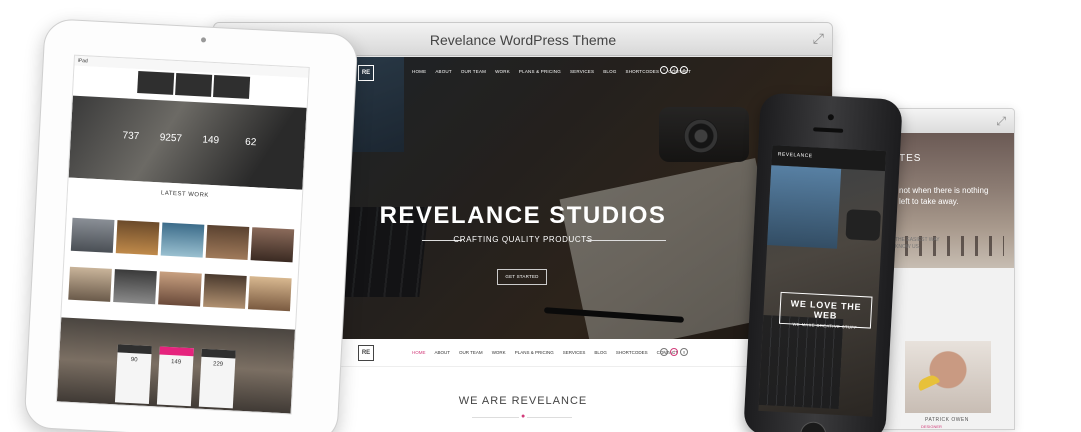 The image size is (1081, 432). I want to click on mobile-logo: REVELANCE, so click(795, 155).